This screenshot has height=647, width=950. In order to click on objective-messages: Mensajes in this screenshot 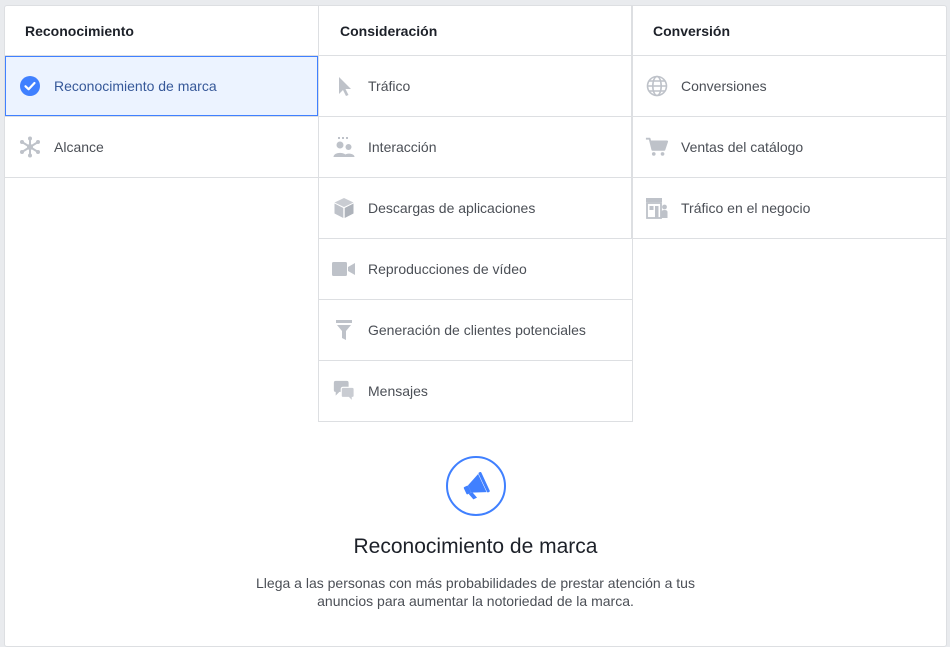, I will do `click(475, 391)`.